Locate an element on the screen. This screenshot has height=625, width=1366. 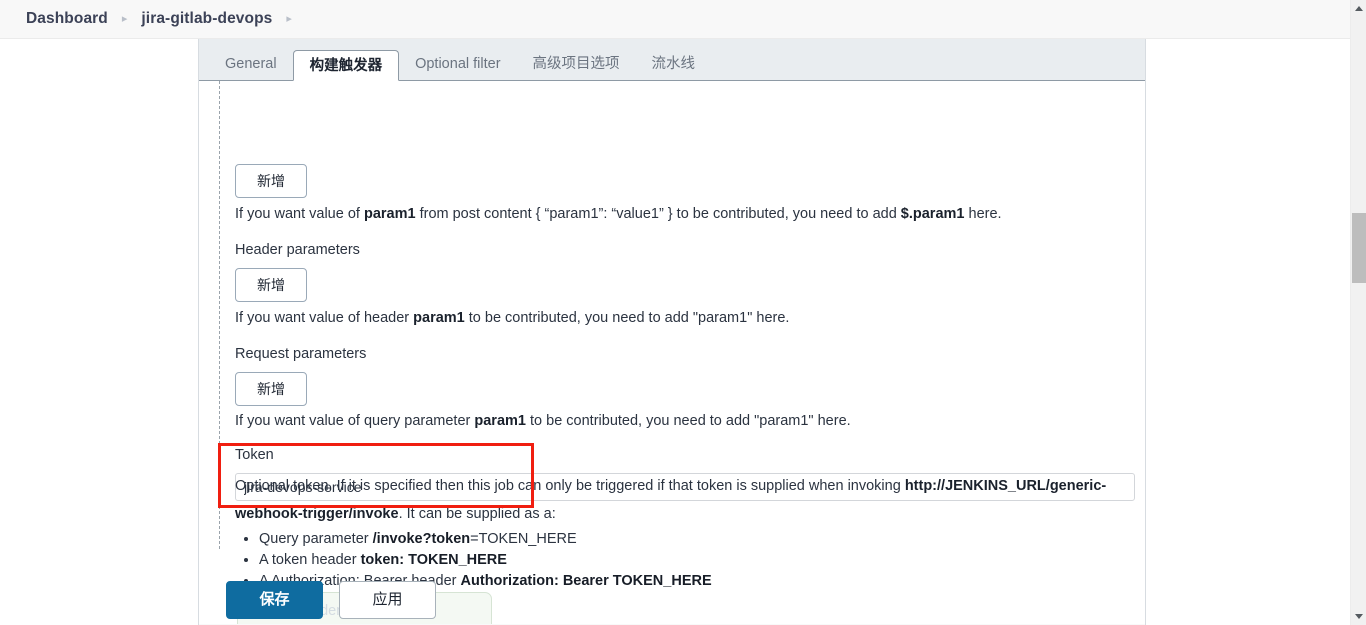
breadcrumb-item-dashboard: Dashboard is located at coordinates (67, 19).